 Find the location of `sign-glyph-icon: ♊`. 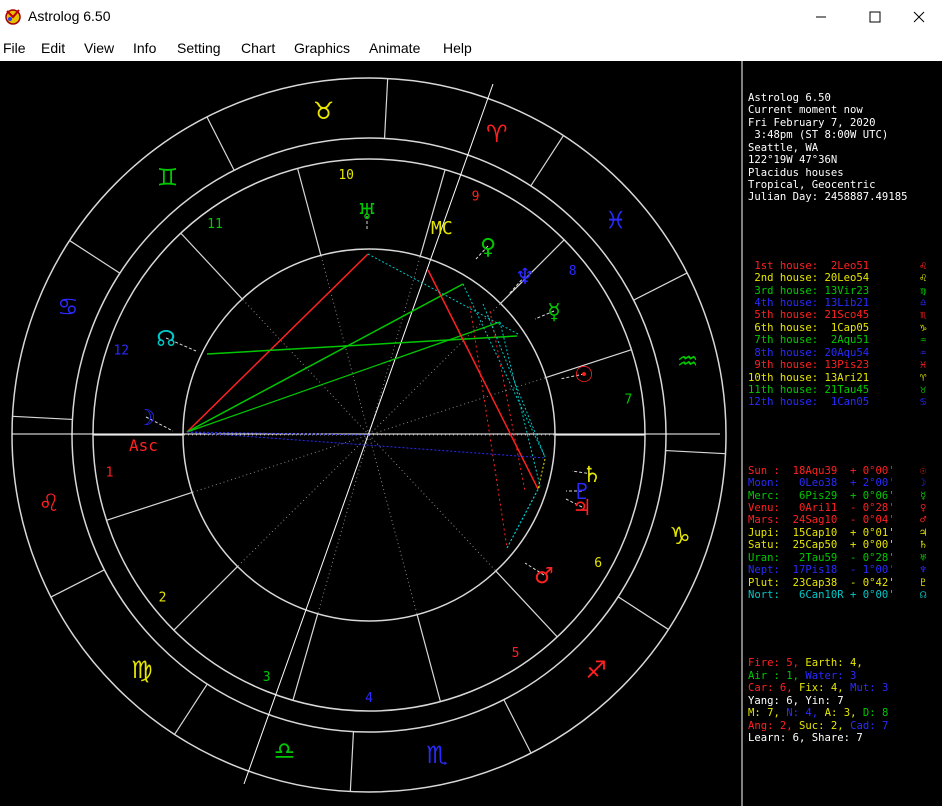

sign-glyph-icon: ♊ is located at coordinates (168, 177).